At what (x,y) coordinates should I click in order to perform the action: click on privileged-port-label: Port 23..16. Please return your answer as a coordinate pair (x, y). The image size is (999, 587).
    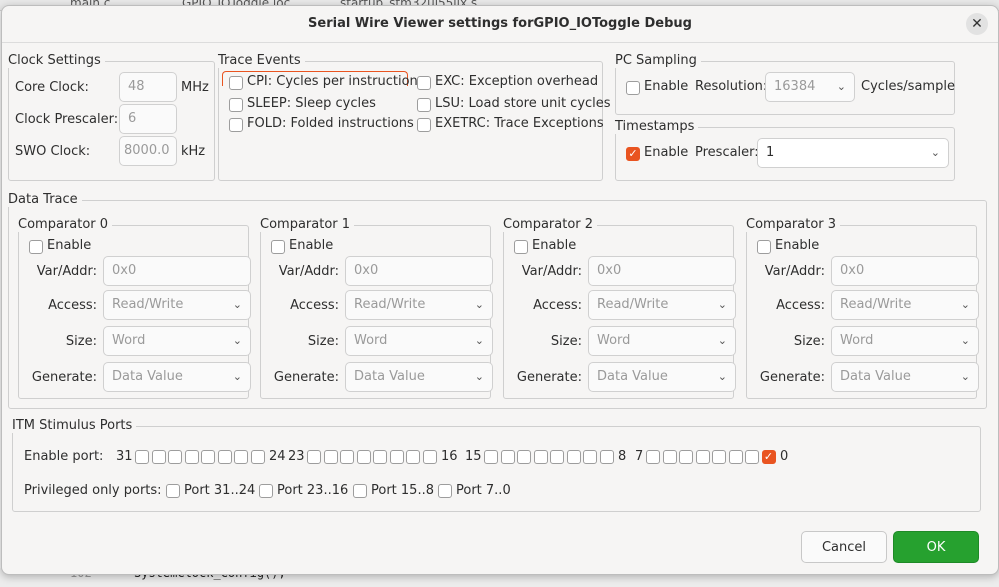
    Looking at the image, I should click on (312, 490).